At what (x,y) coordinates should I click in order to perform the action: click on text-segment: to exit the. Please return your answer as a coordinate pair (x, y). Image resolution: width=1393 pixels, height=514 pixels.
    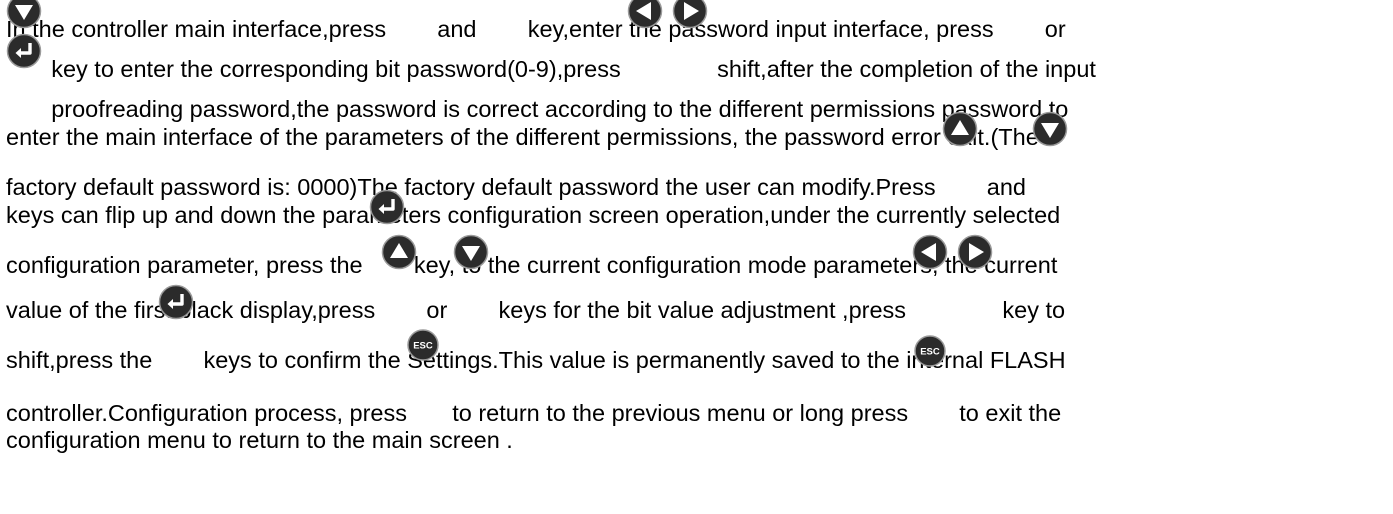
    Looking at the image, I should click on (1010, 413).